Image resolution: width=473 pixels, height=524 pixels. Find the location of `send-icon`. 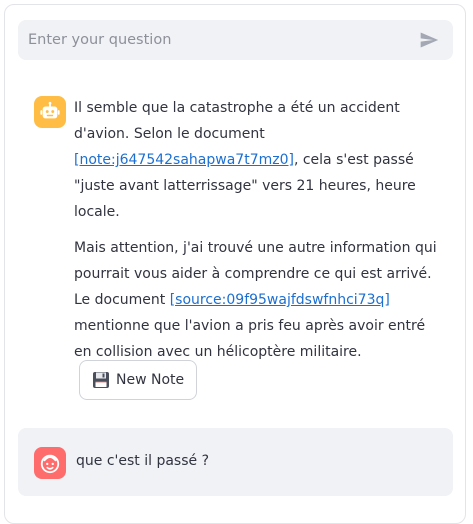

send-icon is located at coordinates (429, 40).